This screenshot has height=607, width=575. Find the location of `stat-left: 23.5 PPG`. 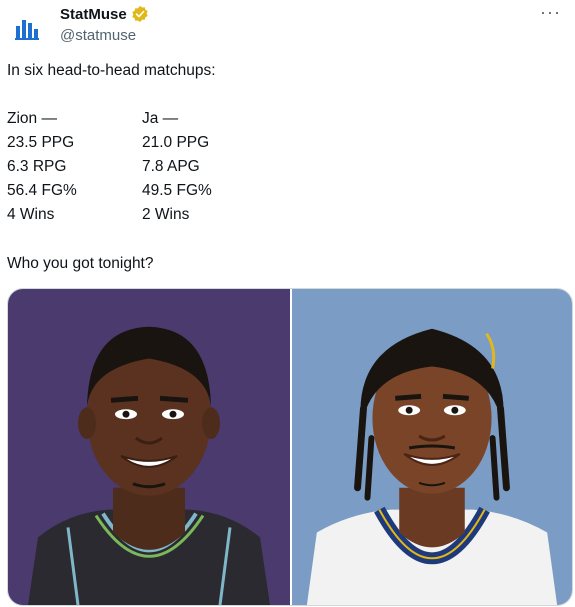

stat-left: 23.5 PPG is located at coordinates (41, 142).